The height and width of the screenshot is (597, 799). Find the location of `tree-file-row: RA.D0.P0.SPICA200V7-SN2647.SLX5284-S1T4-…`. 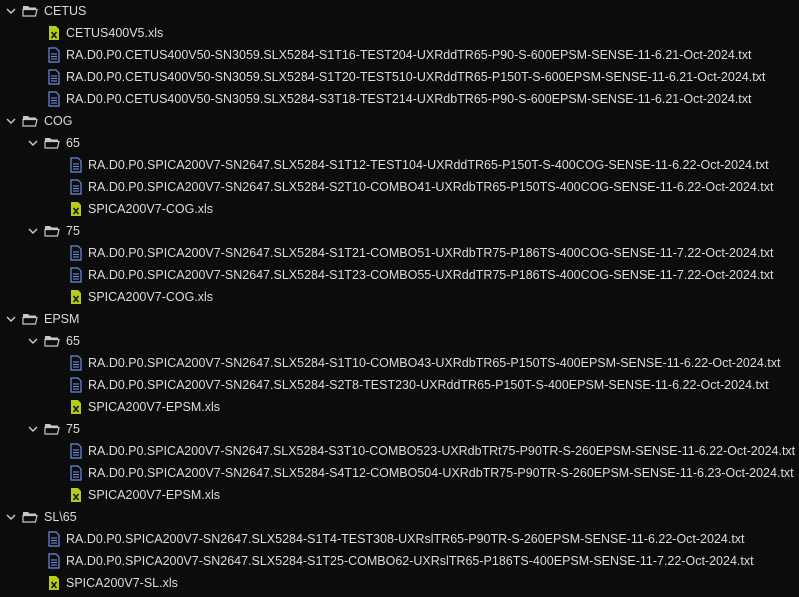

tree-file-row: RA.D0.P0.SPICA200V7-SN2647.SLX5284-S1T4-… is located at coordinates (399, 539).